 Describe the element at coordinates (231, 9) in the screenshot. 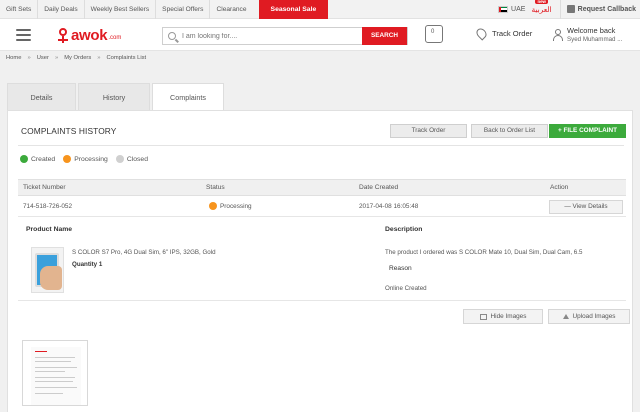

I see `topbar-link-clearance: Clearance` at that location.